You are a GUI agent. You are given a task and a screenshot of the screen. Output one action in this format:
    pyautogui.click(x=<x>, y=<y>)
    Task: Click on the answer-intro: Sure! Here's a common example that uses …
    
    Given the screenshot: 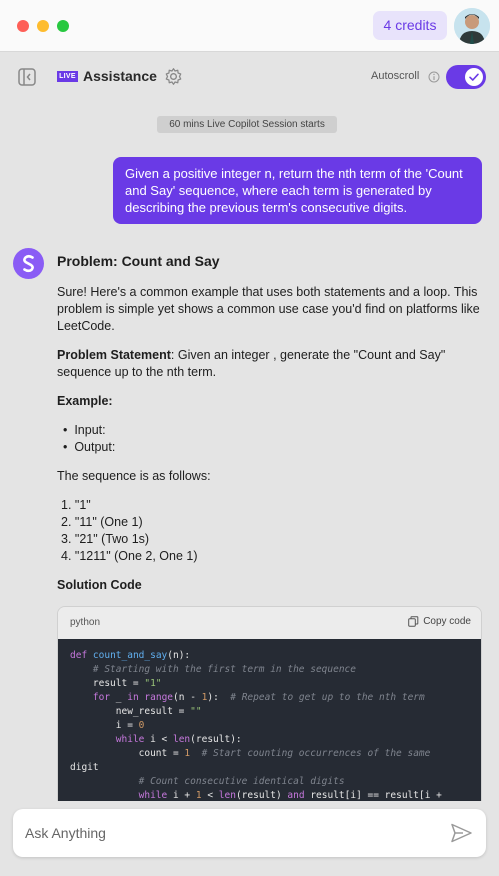 What is the action you would take?
    pyautogui.click(x=268, y=309)
    